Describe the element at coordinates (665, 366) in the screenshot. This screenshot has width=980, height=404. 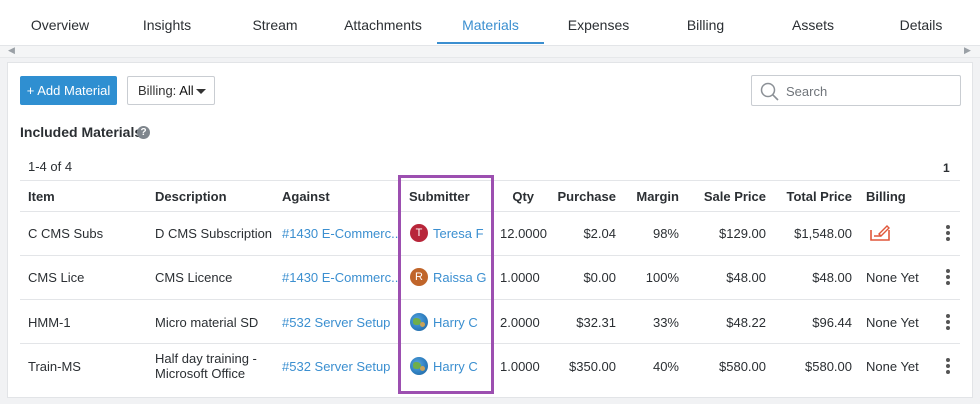
I see `cell-margin: 40%` at that location.